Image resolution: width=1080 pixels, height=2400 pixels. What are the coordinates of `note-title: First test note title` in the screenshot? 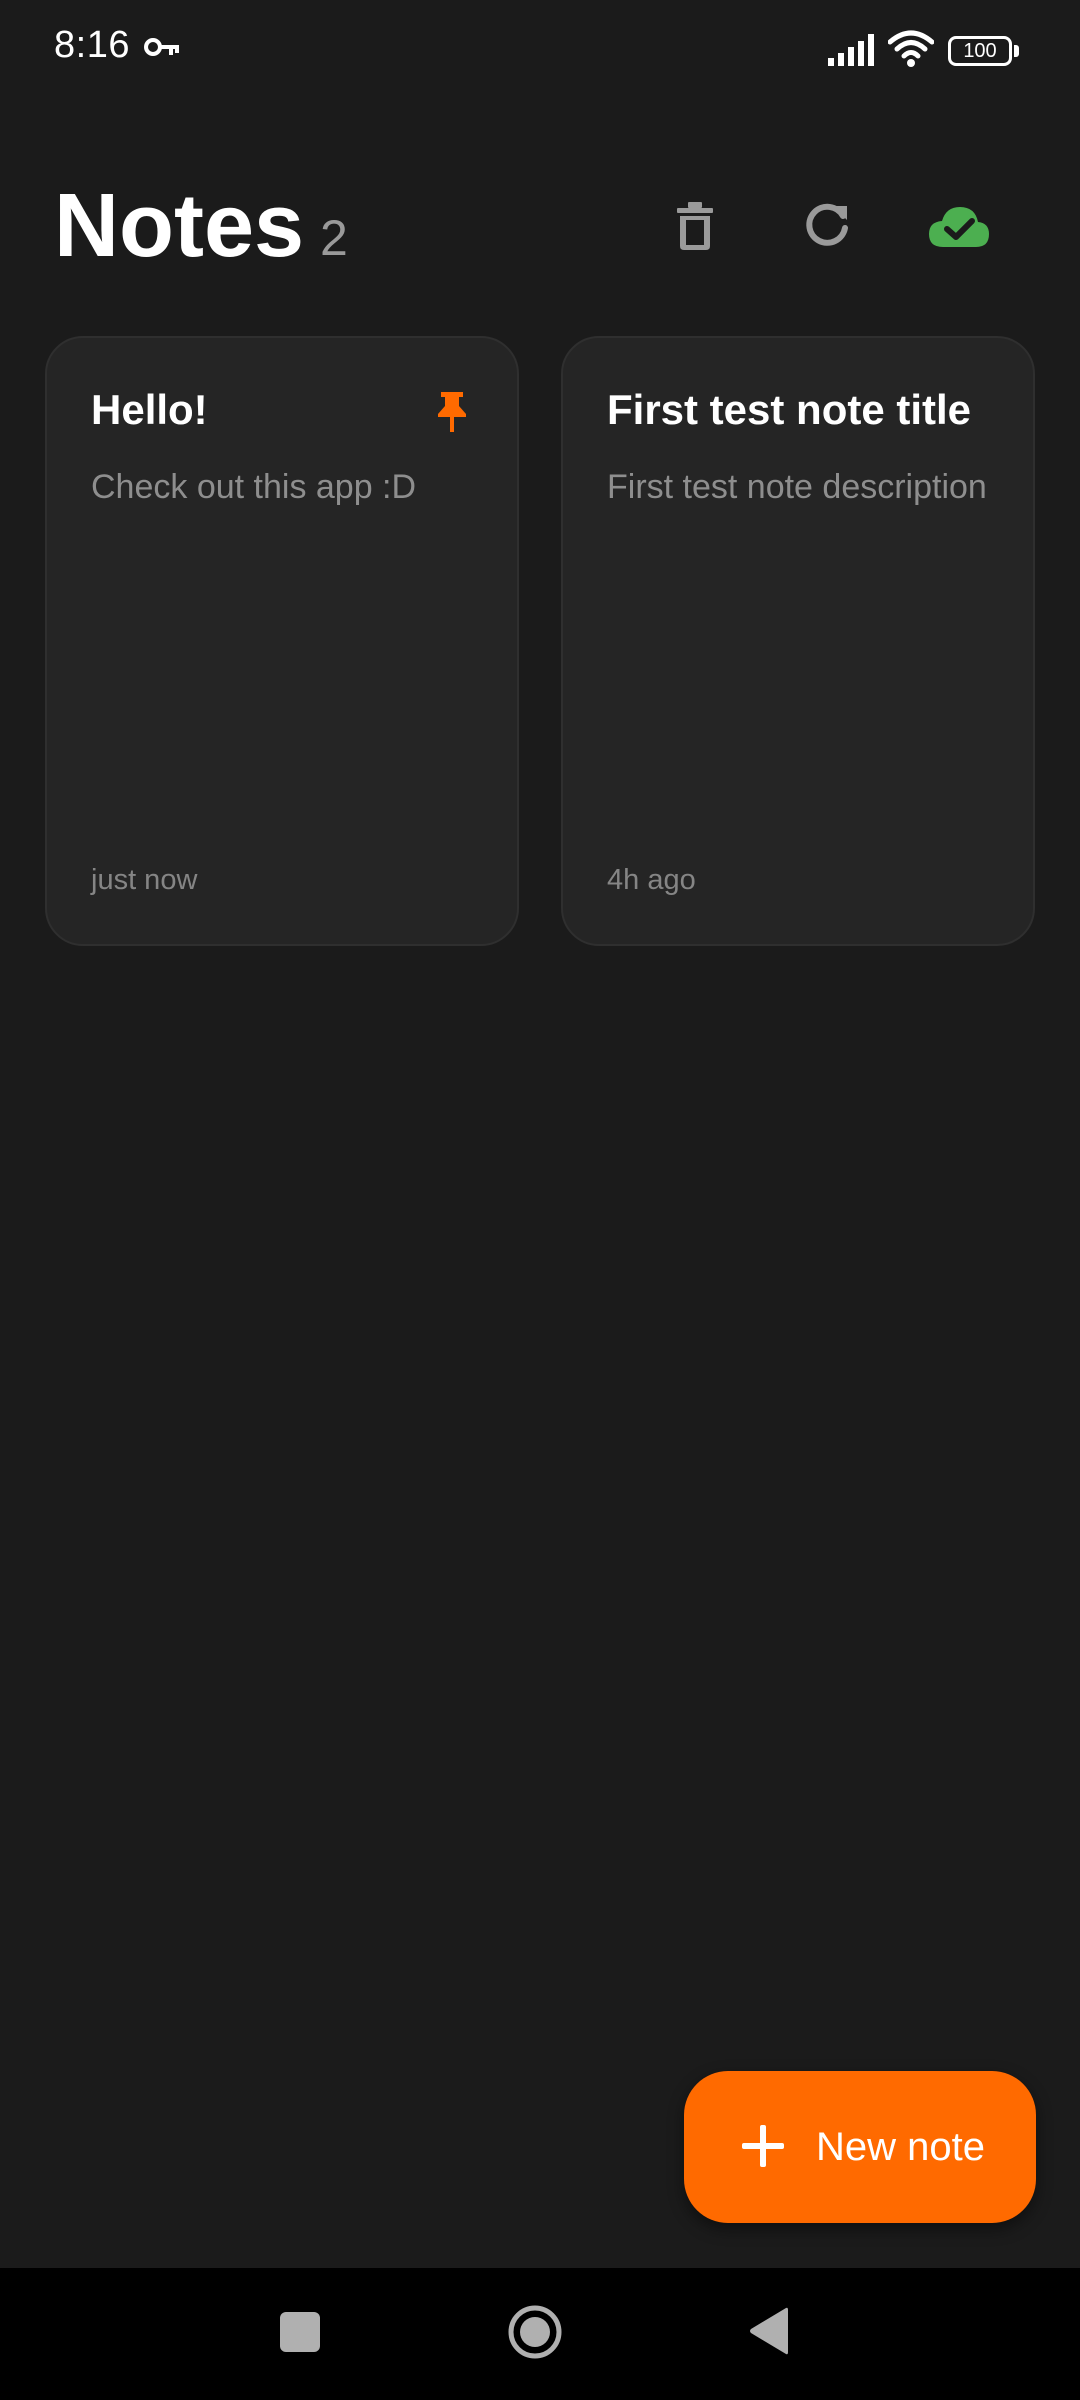 It's located at (789, 409).